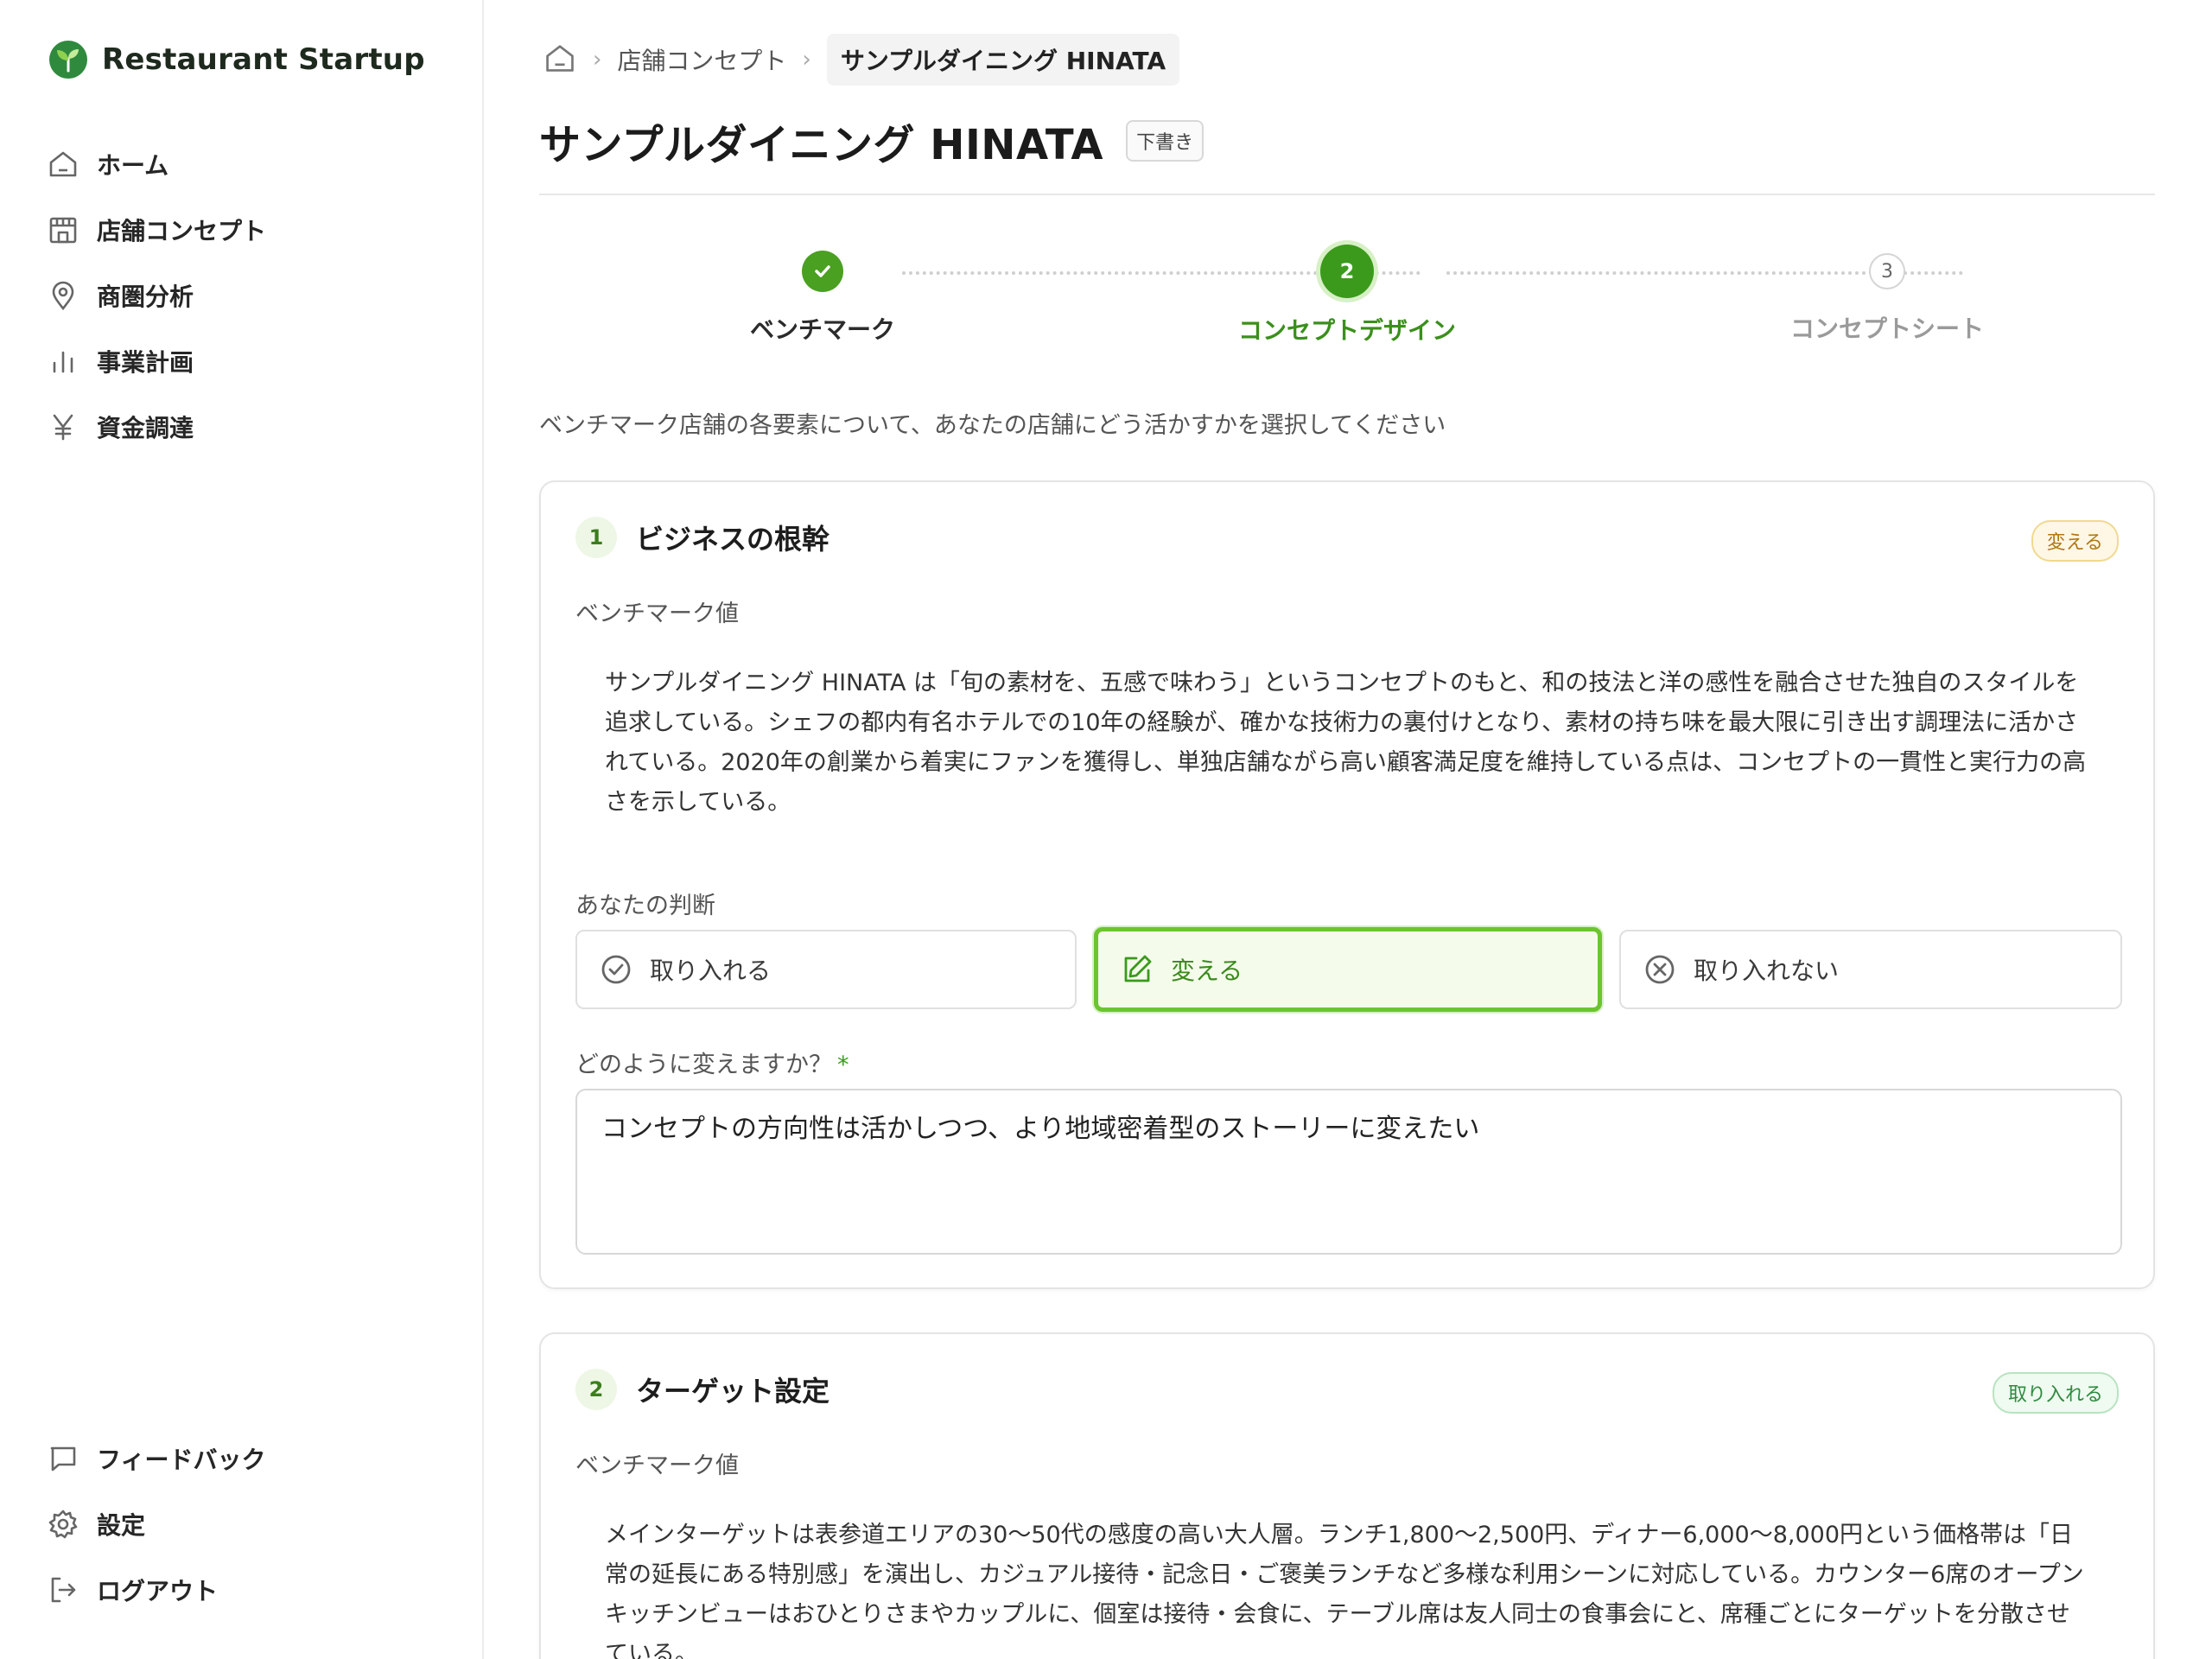 The height and width of the screenshot is (1659, 2212). Describe the element at coordinates (182, 231) in the screenshot. I see `sidebar-item-label: 店舗コンセプト` at that location.